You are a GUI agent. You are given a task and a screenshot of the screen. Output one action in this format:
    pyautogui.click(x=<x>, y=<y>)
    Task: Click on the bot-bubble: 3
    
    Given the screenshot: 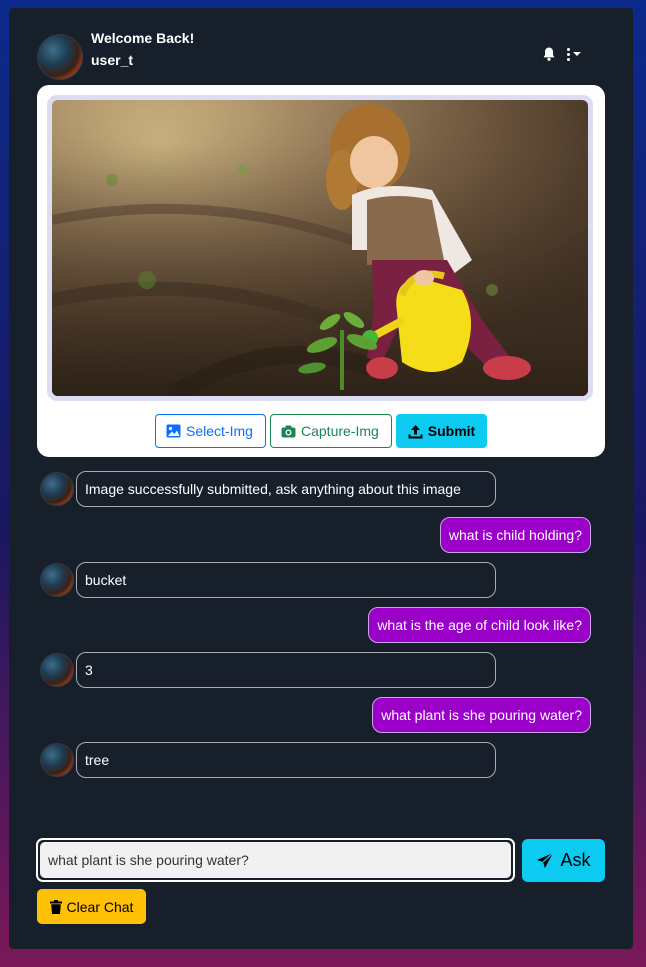 What is the action you would take?
    pyautogui.click(x=286, y=670)
    